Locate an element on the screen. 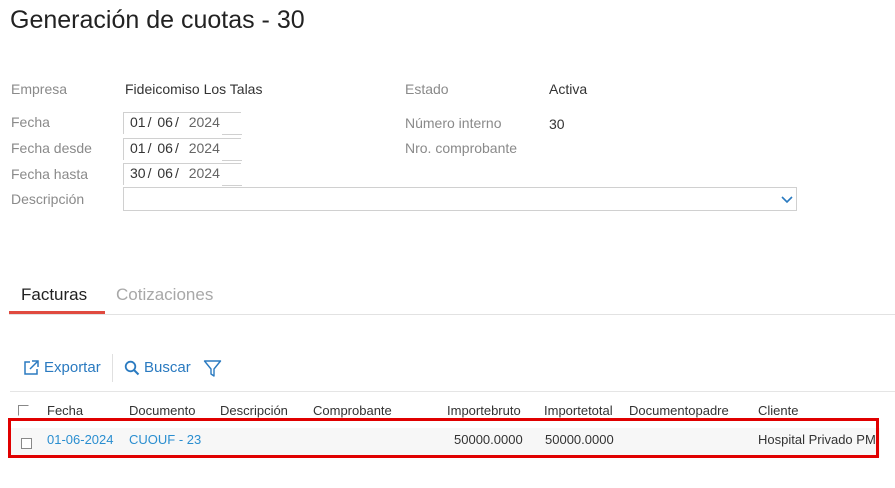 Image resolution: width=895 pixels, height=488 pixels. search-icon is located at coordinates (132, 367).